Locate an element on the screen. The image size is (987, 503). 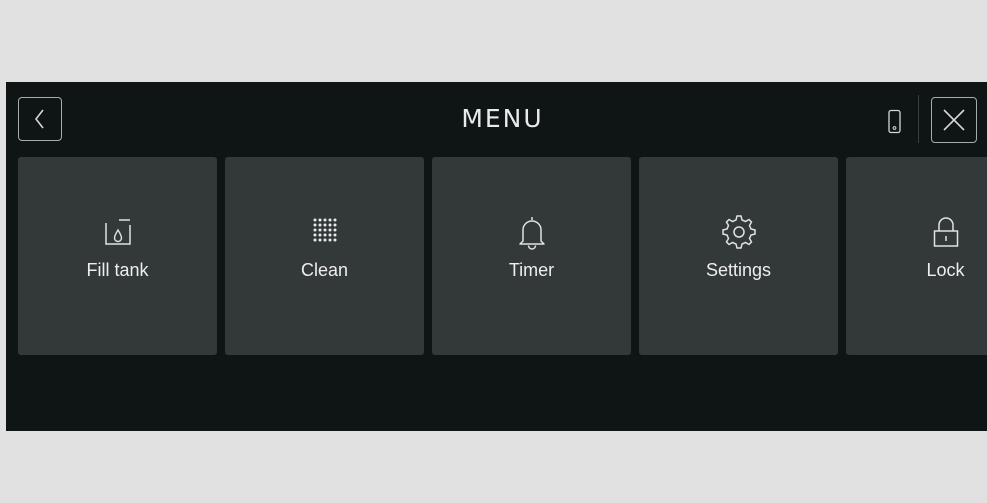
bell-icon is located at coordinates (532, 232).